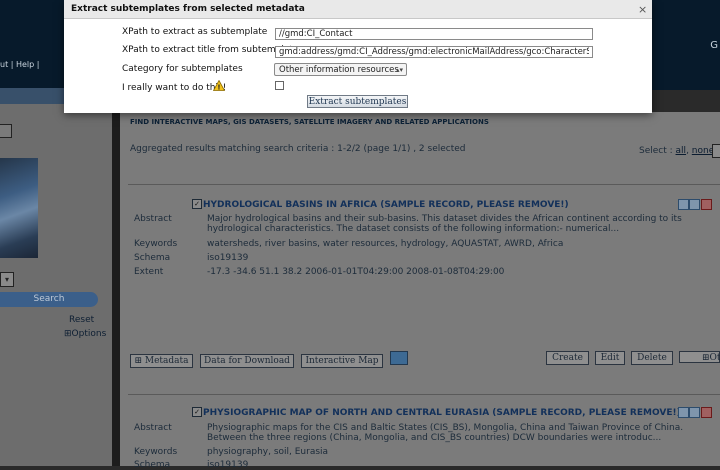  What do you see at coordinates (714, 45) in the screenshot?
I see `top-right-label: G` at bounding box center [714, 45].